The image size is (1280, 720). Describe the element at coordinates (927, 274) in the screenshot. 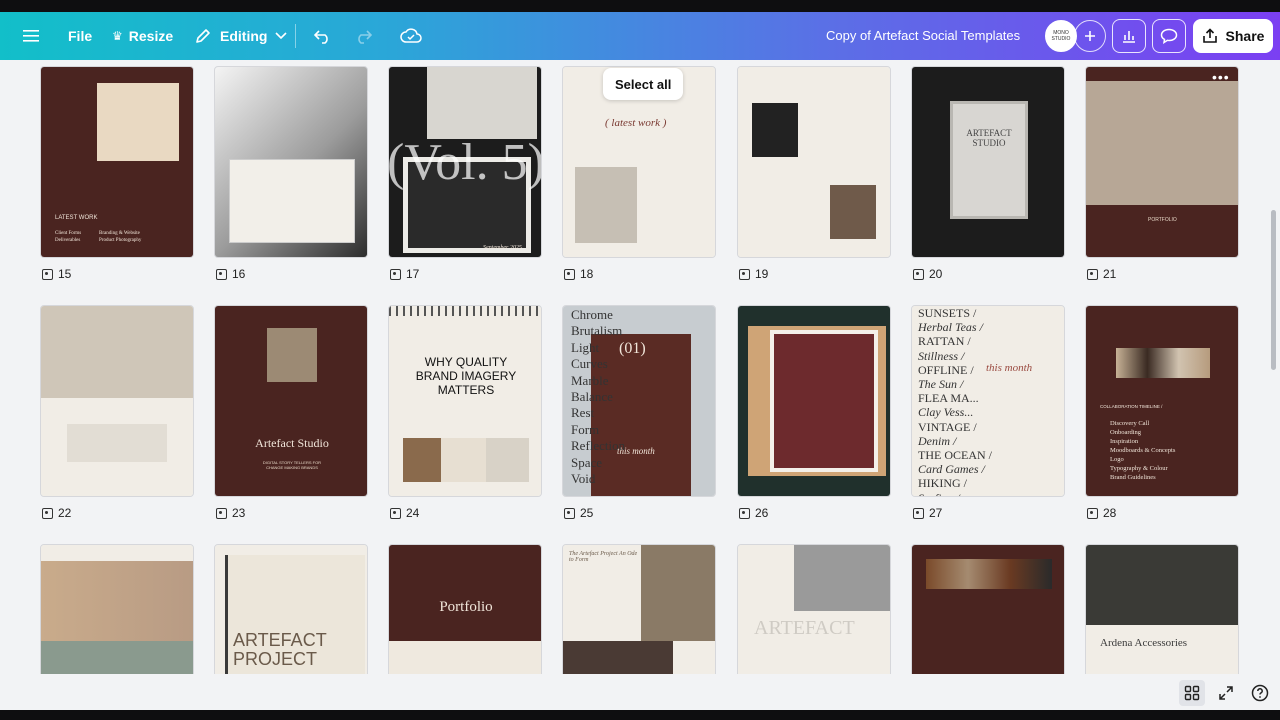

I see `page-number-label: 20` at that location.